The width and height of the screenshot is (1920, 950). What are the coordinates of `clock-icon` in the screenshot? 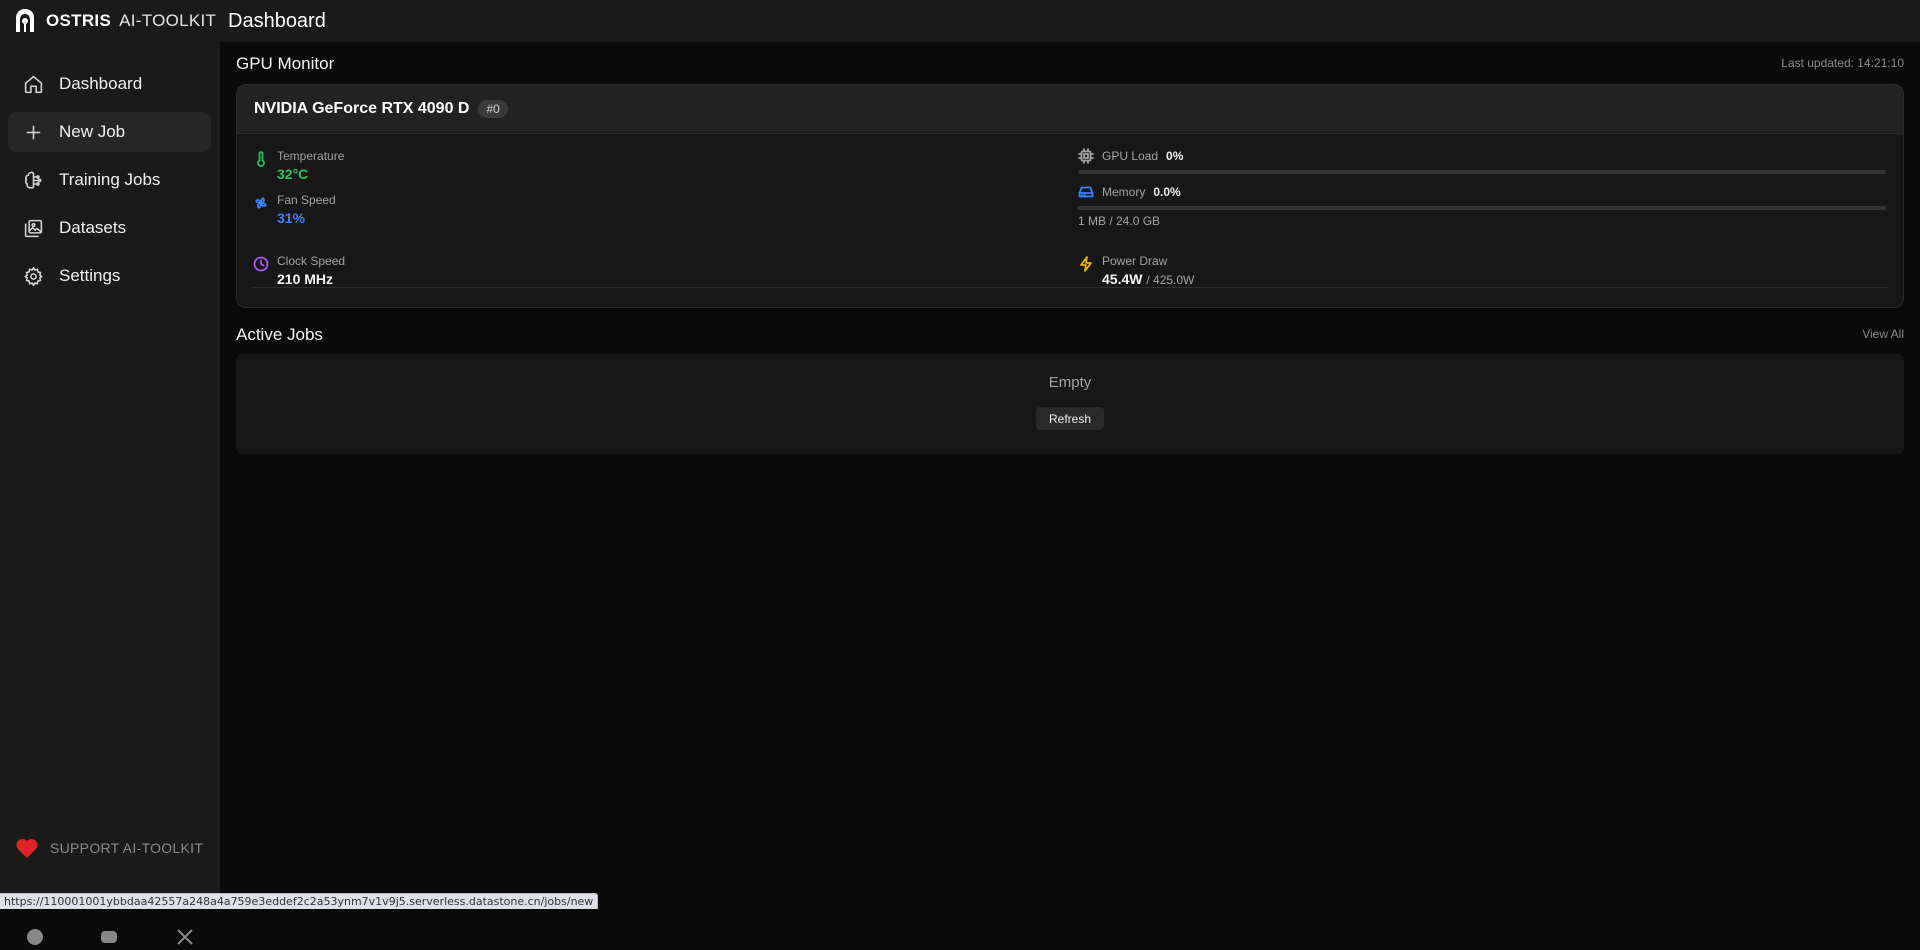 It's located at (261, 264).